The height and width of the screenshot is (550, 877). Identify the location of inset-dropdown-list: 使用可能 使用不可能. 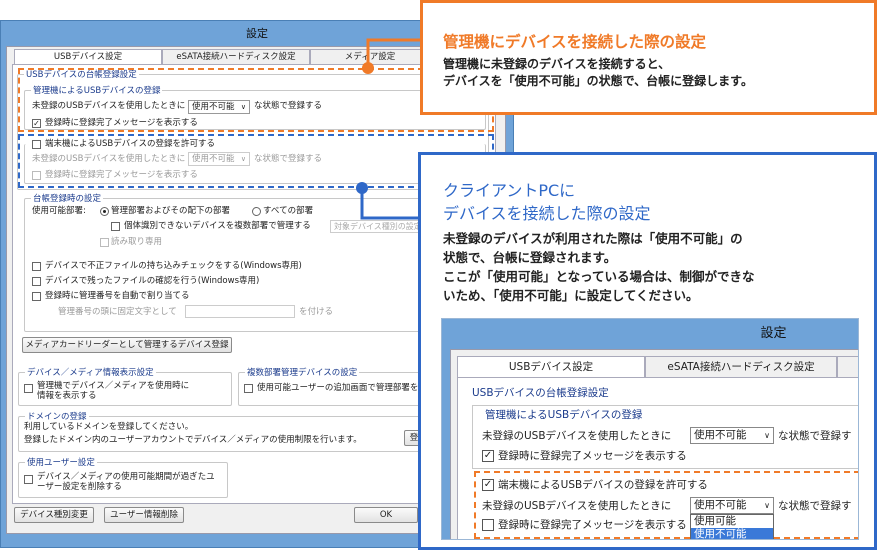
(732, 526).